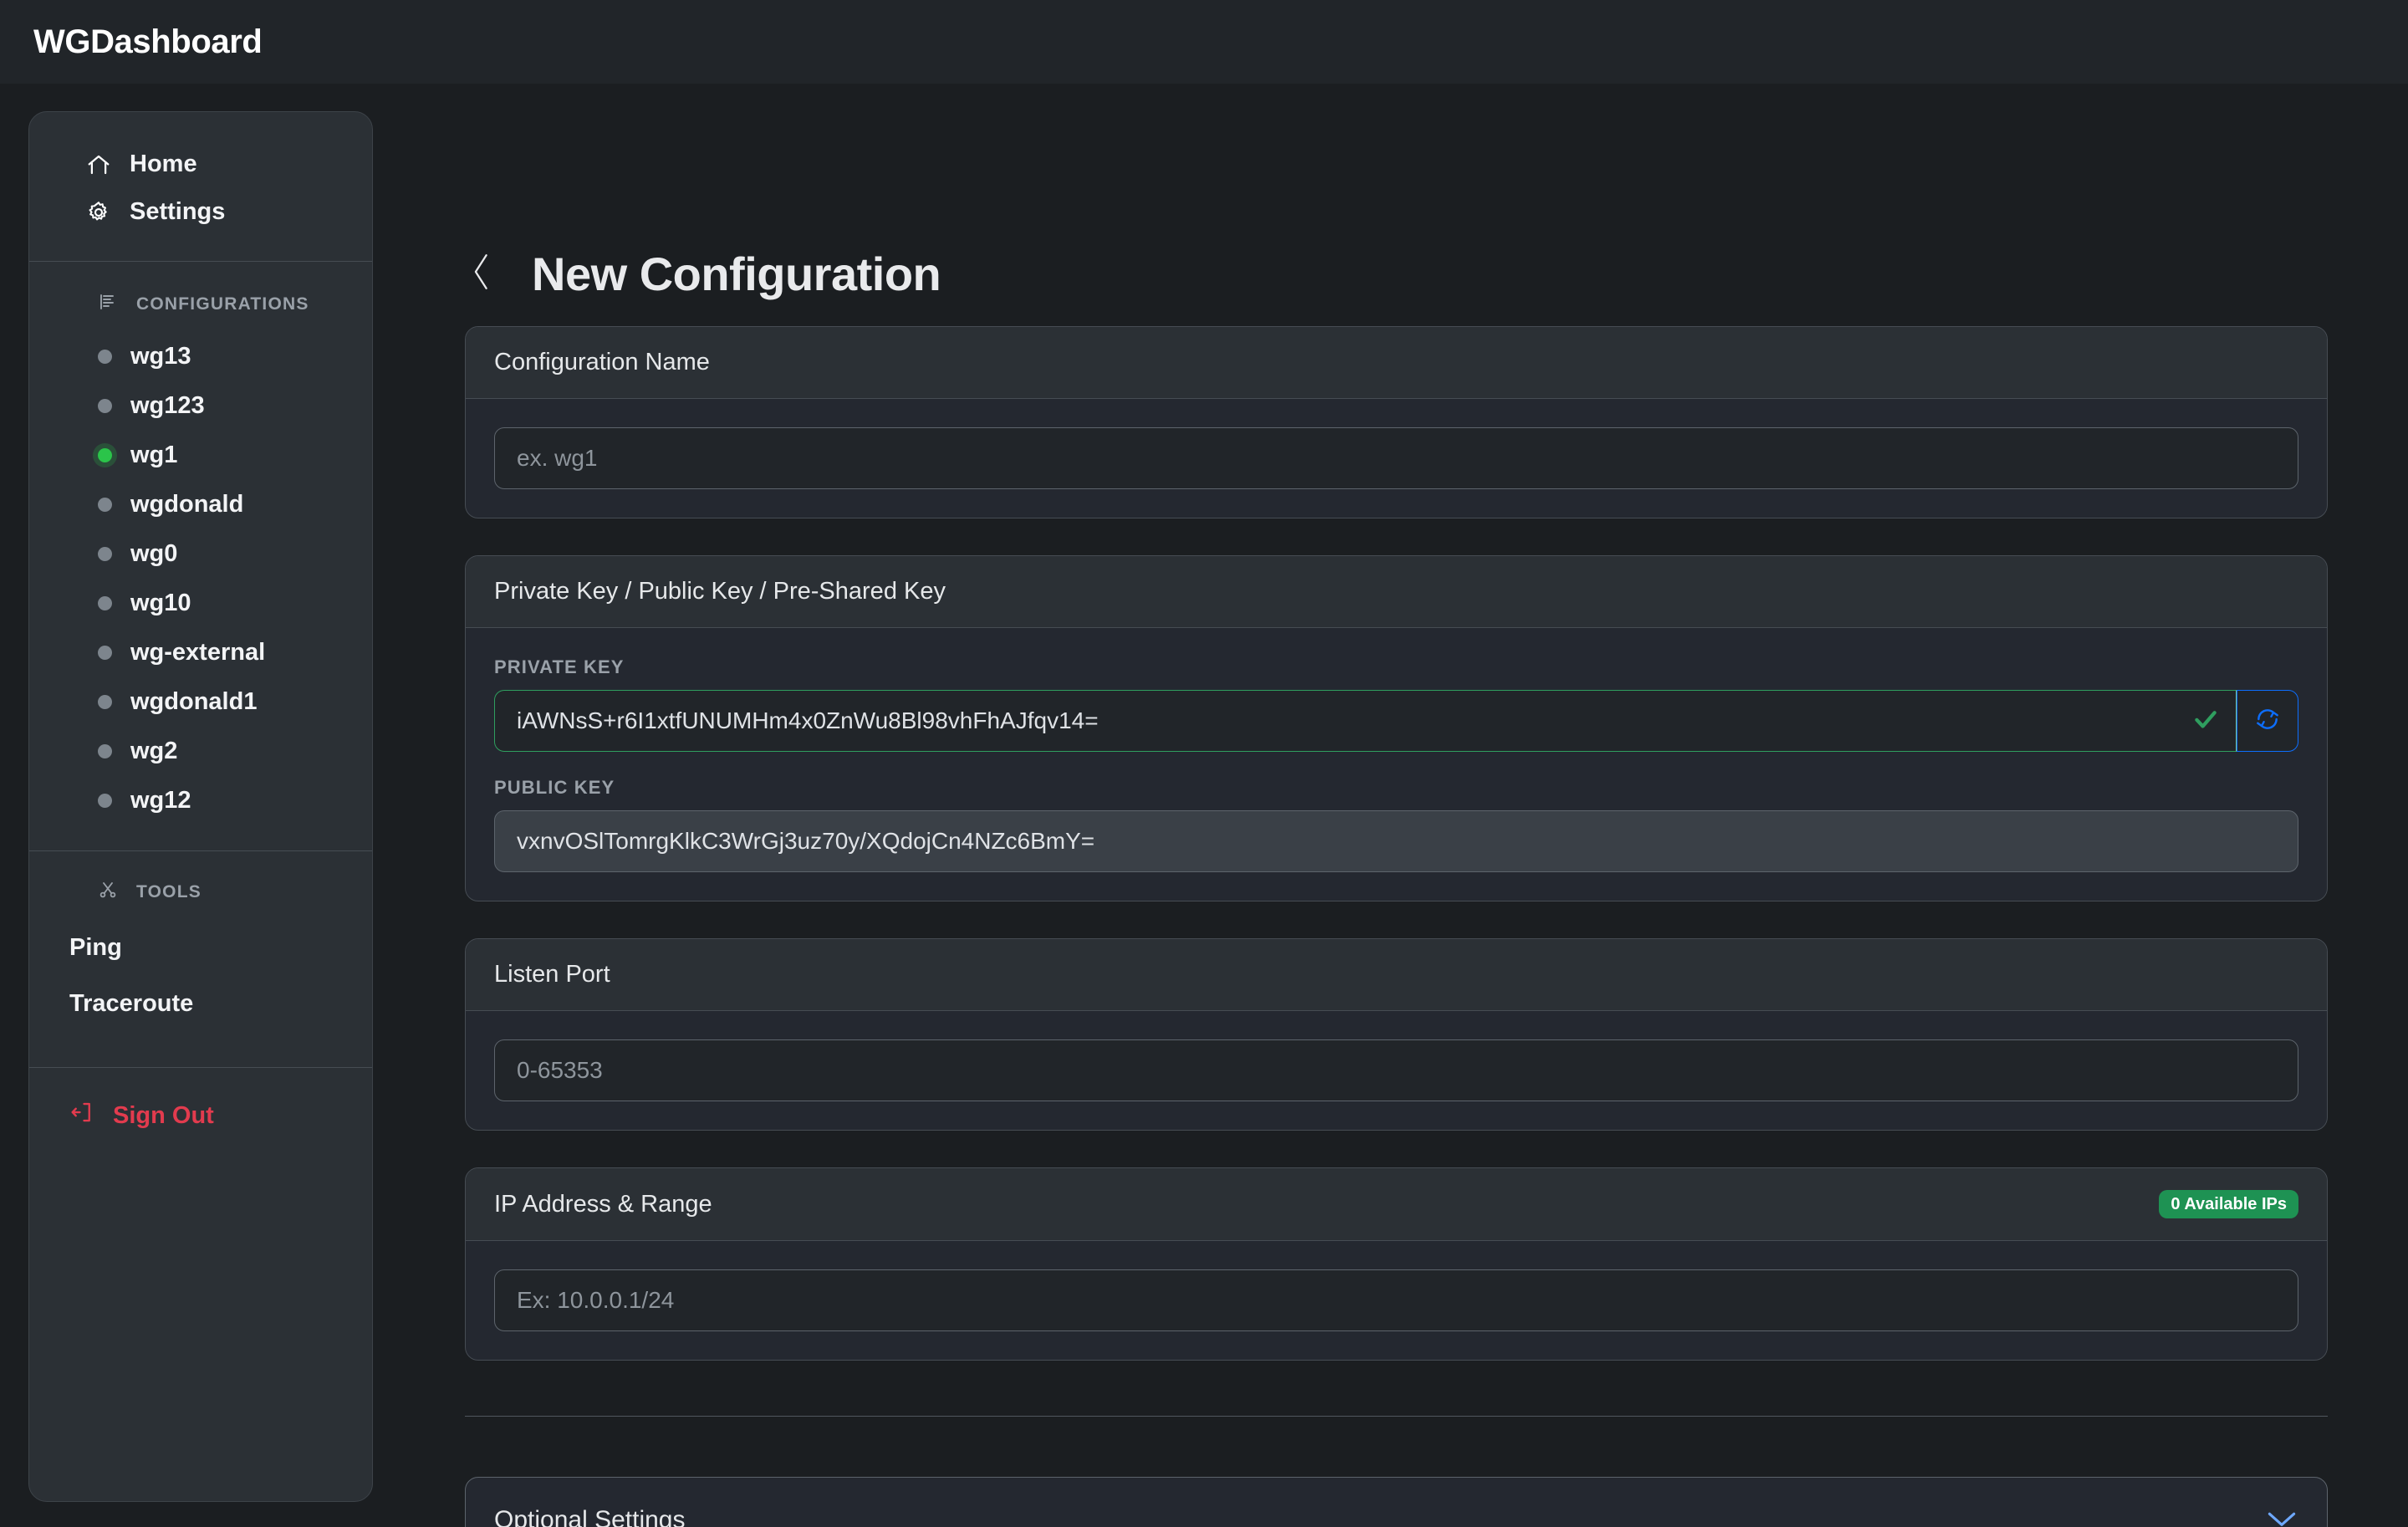 The image size is (2408, 1527). I want to click on ip-address-range-card-header: IP Address & Range 0 Available IPs, so click(1397, 1204).